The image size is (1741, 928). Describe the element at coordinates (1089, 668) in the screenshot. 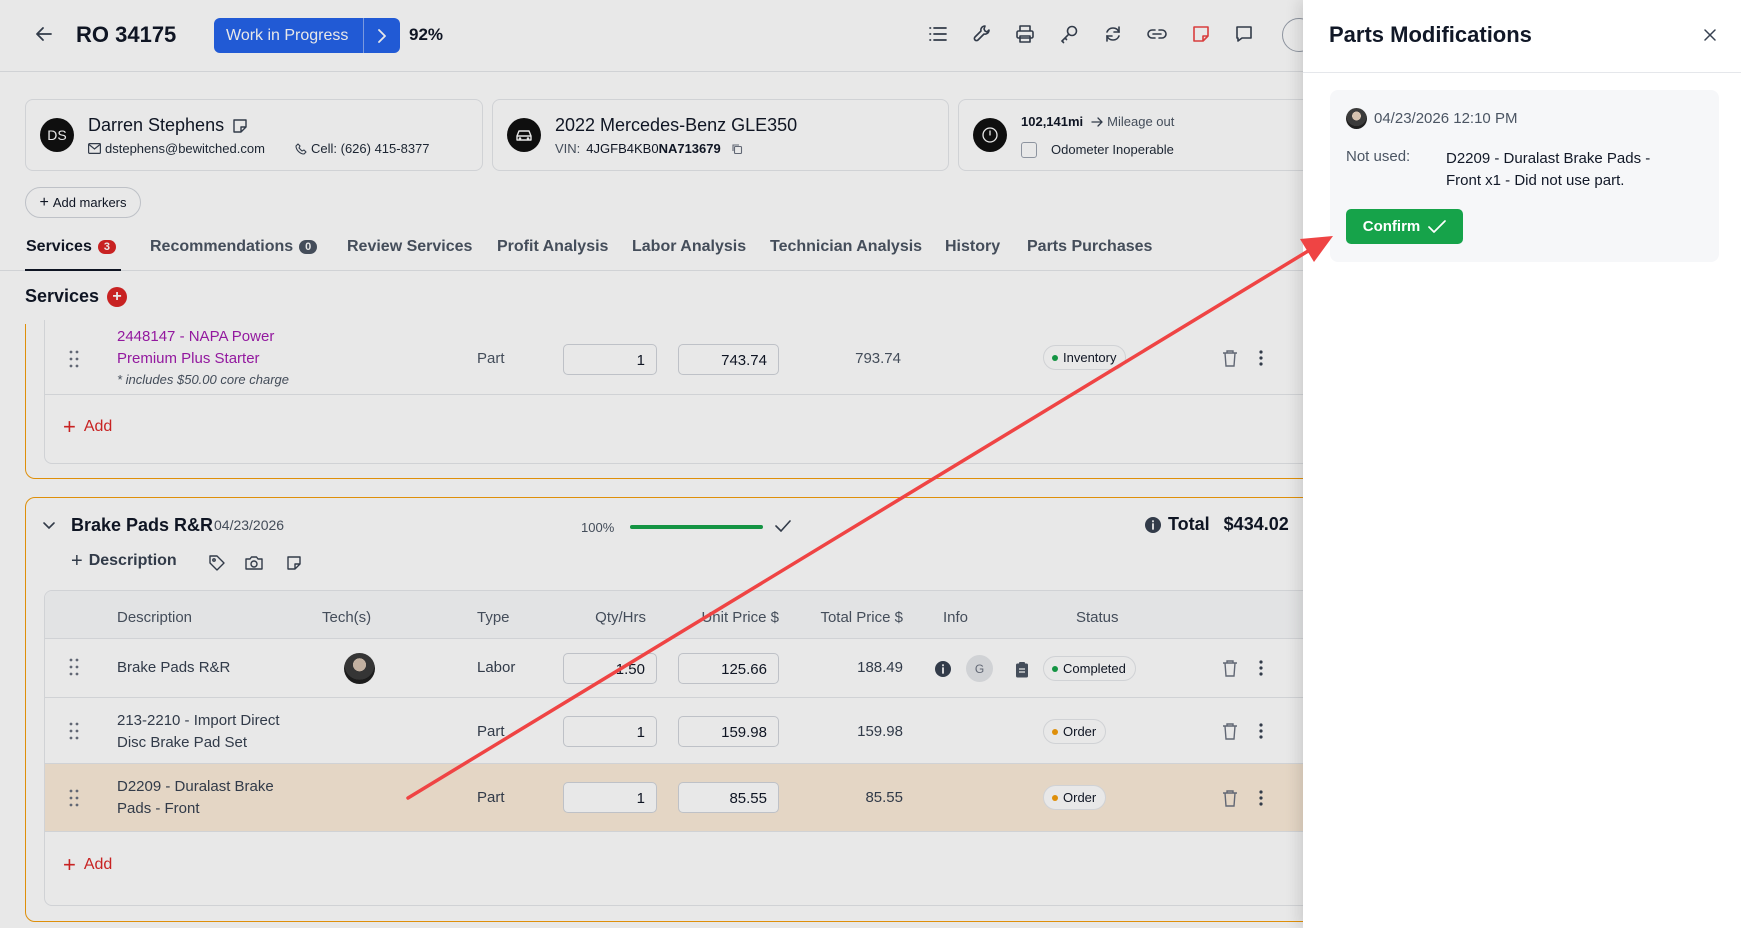

I see `status-badge: Completed` at that location.